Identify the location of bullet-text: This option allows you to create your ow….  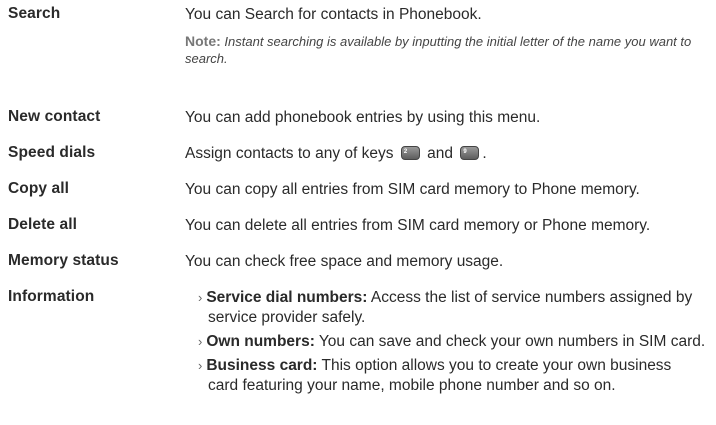
(496, 365).